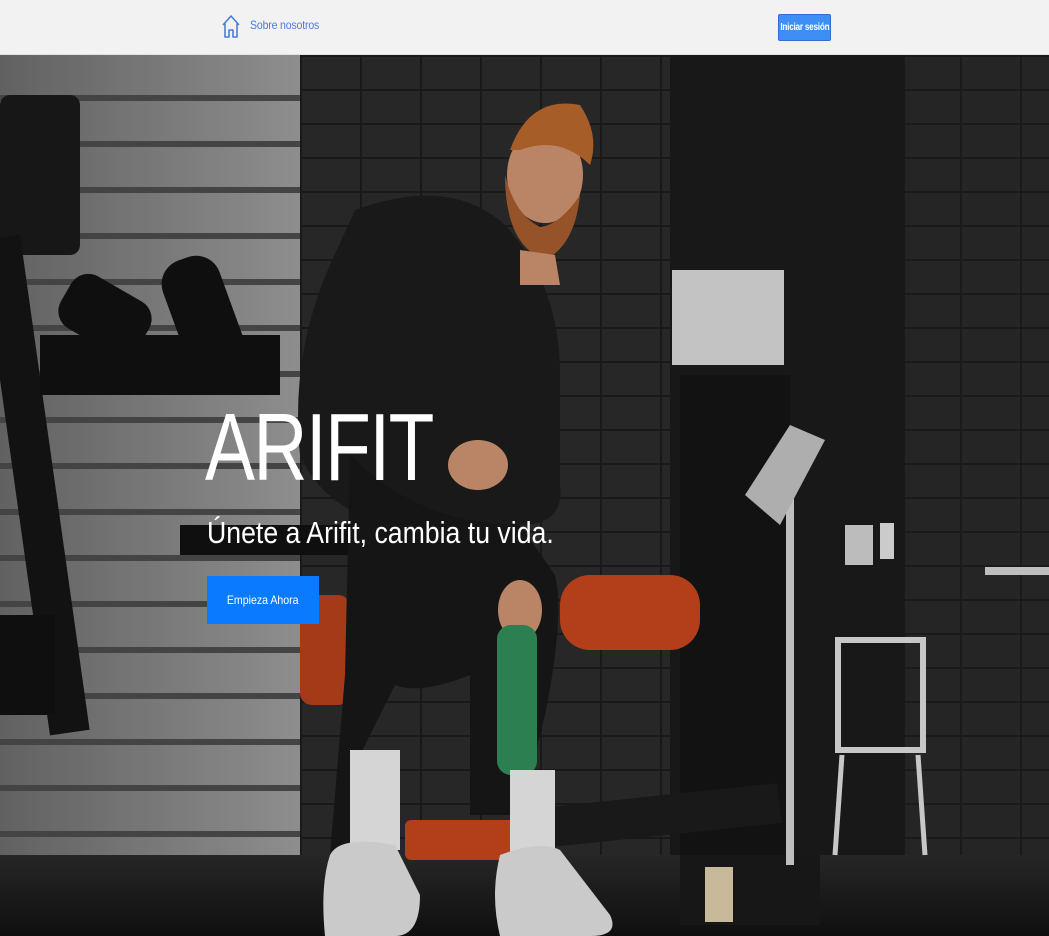 The image size is (1049, 936). What do you see at coordinates (284, 25) in the screenshot?
I see `about-link: Sobre nosotros` at bounding box center [284, 25].